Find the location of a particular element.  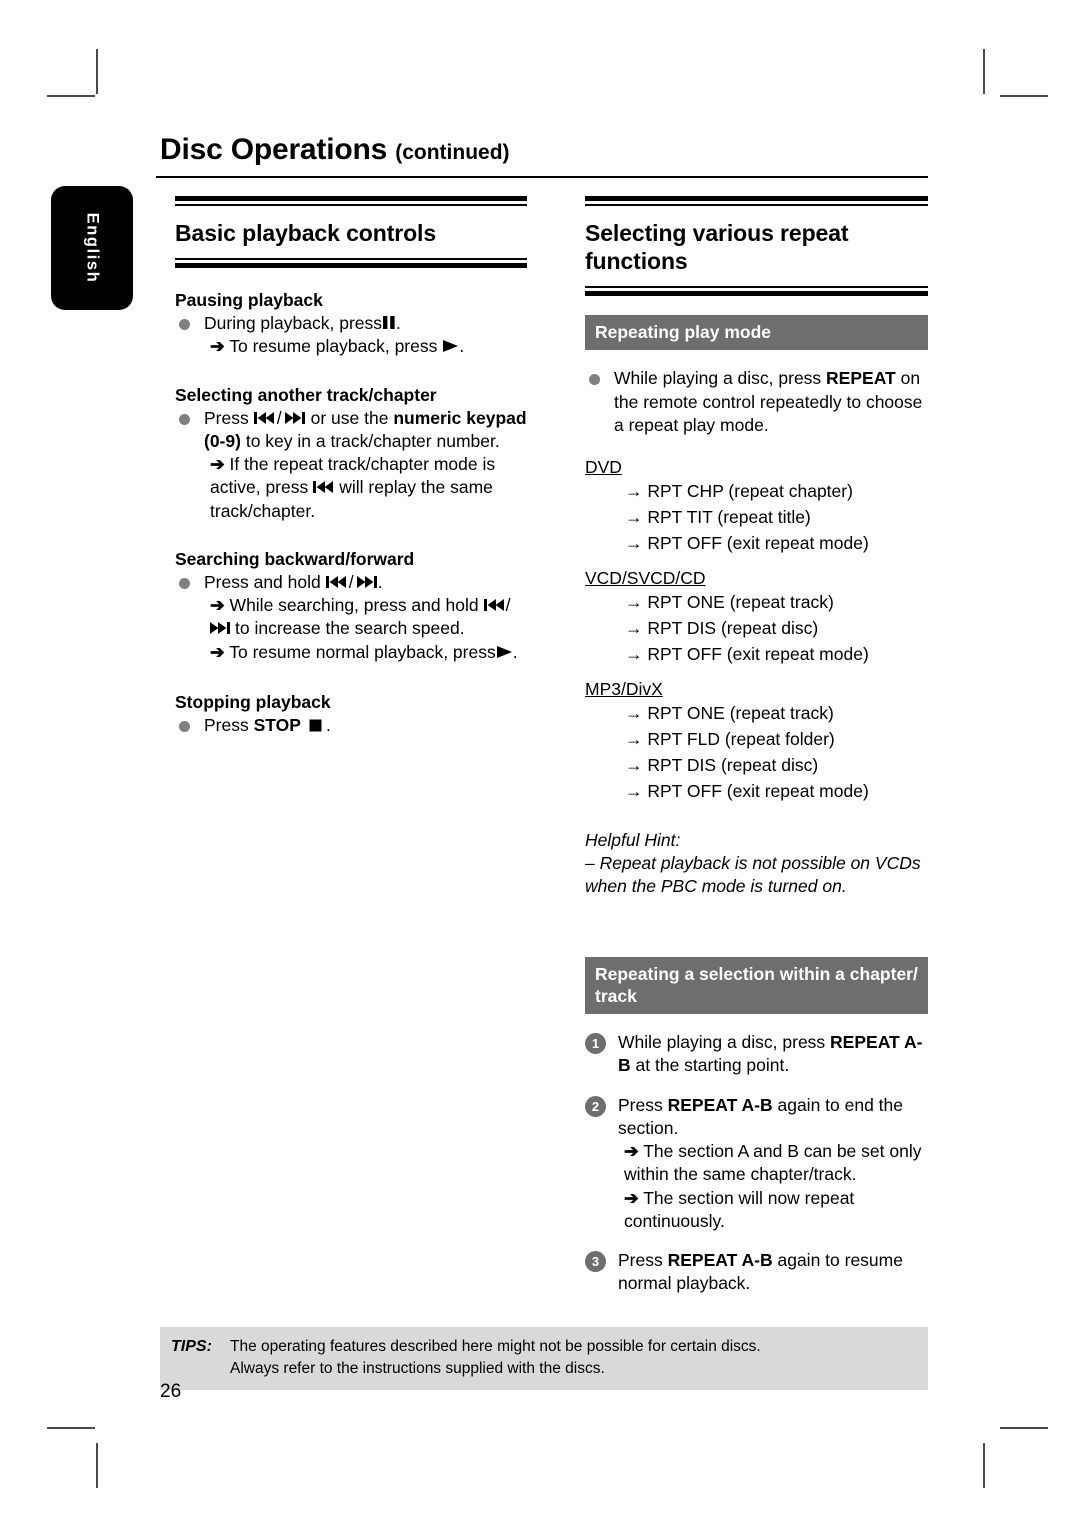

arrow-text-pre: While searching, press and hold is located at coordinates (354, 605).